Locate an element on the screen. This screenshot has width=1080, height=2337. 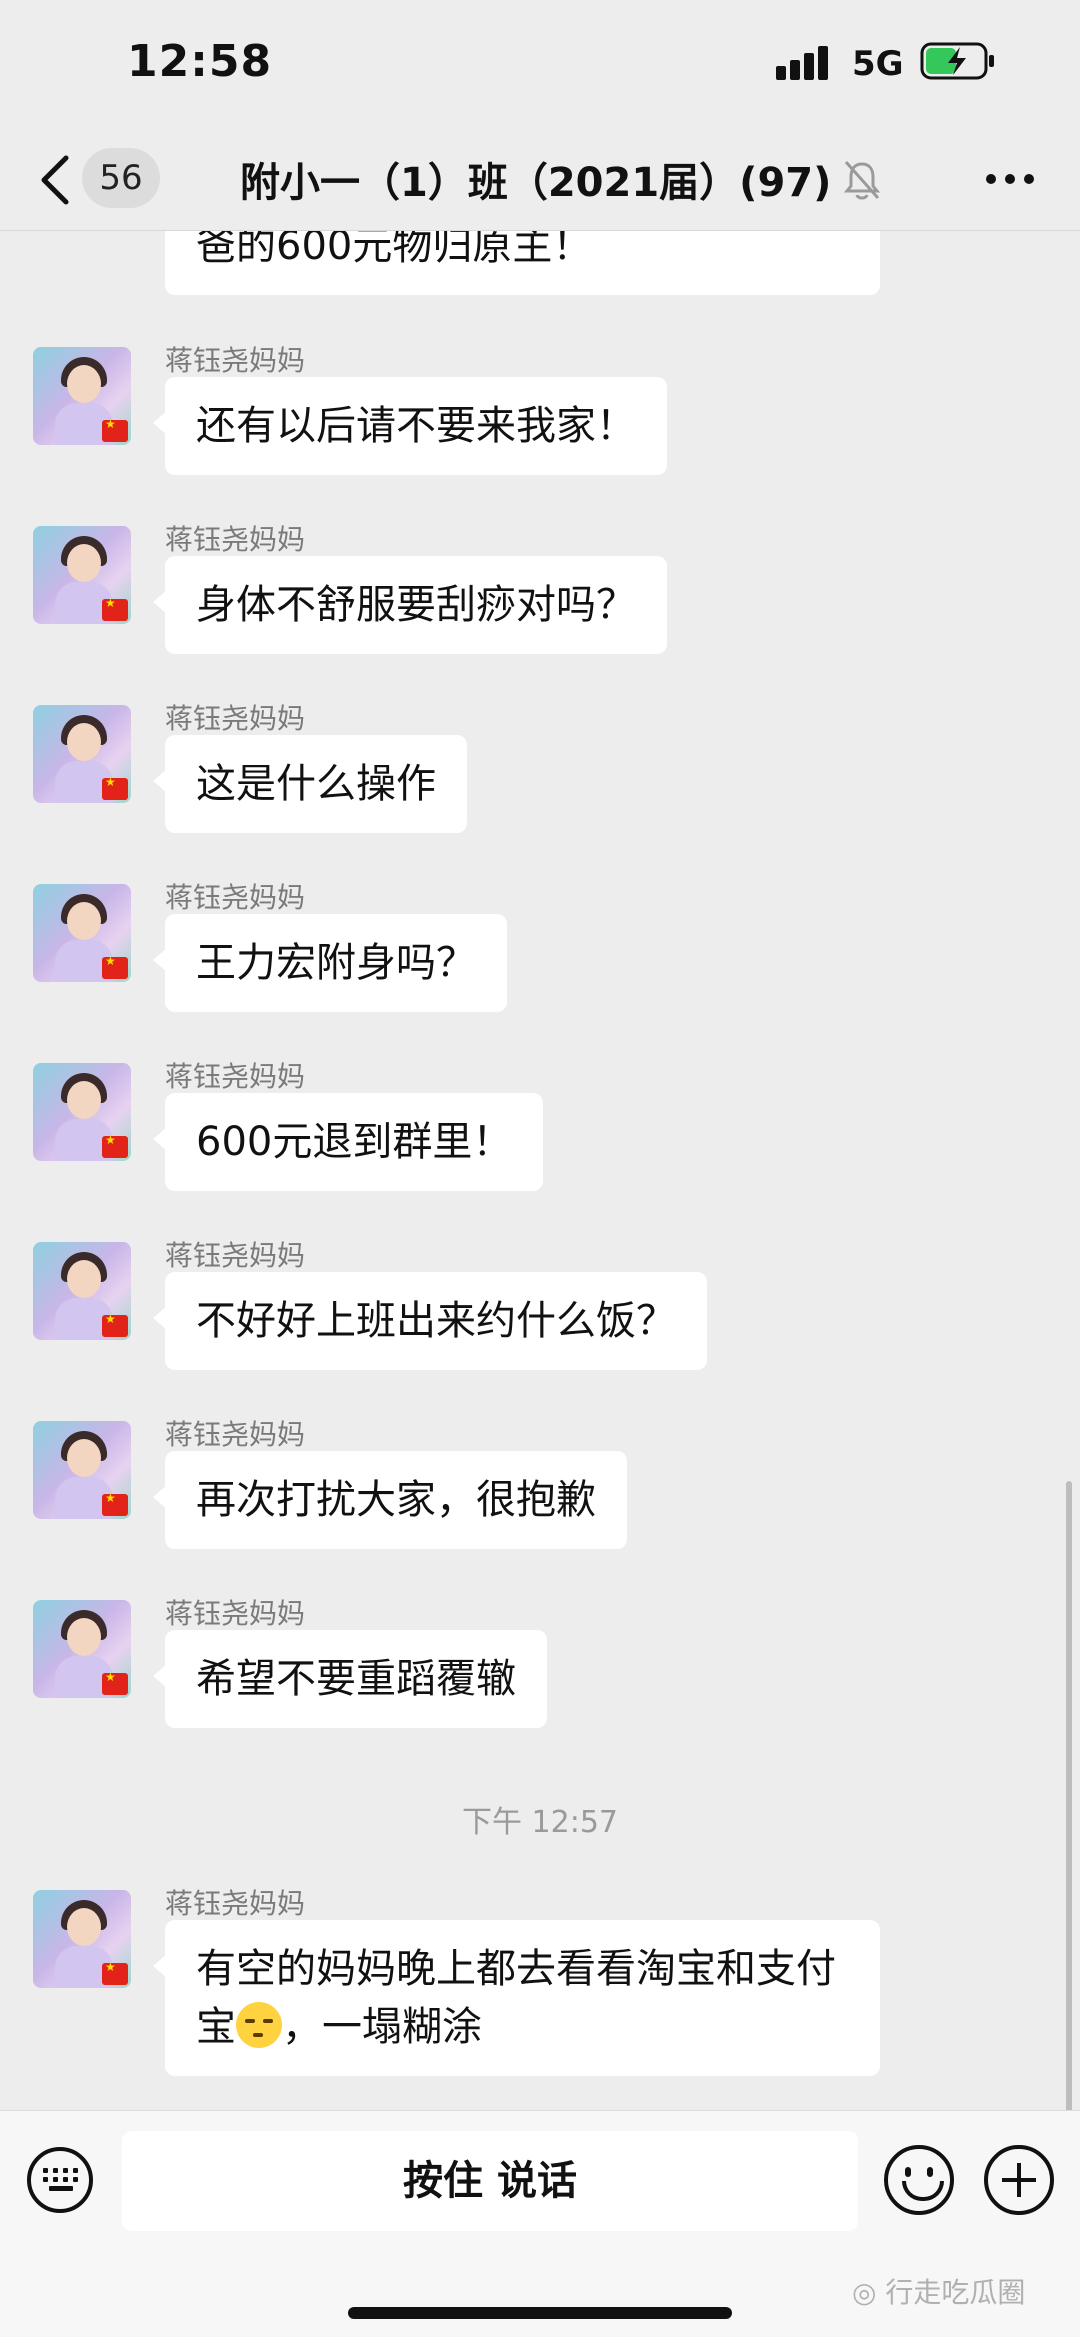
unread-count-badge: 56 is located at coordinates (121, 178).